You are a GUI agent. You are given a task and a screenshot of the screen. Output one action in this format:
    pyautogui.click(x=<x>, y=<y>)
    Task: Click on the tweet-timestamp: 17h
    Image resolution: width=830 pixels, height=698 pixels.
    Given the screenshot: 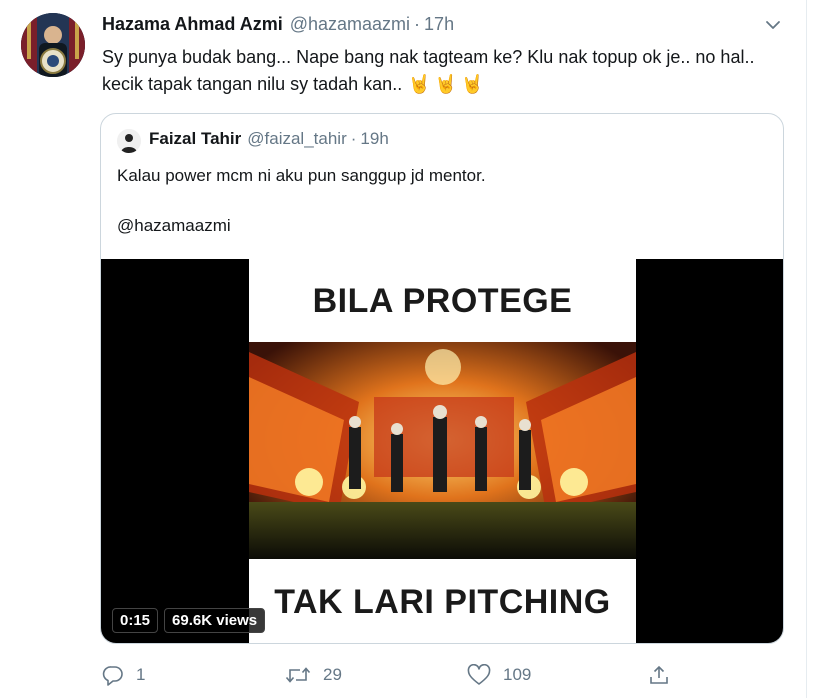 What is the action you would take?
    pyautogui.click(x=439, y=24)
    